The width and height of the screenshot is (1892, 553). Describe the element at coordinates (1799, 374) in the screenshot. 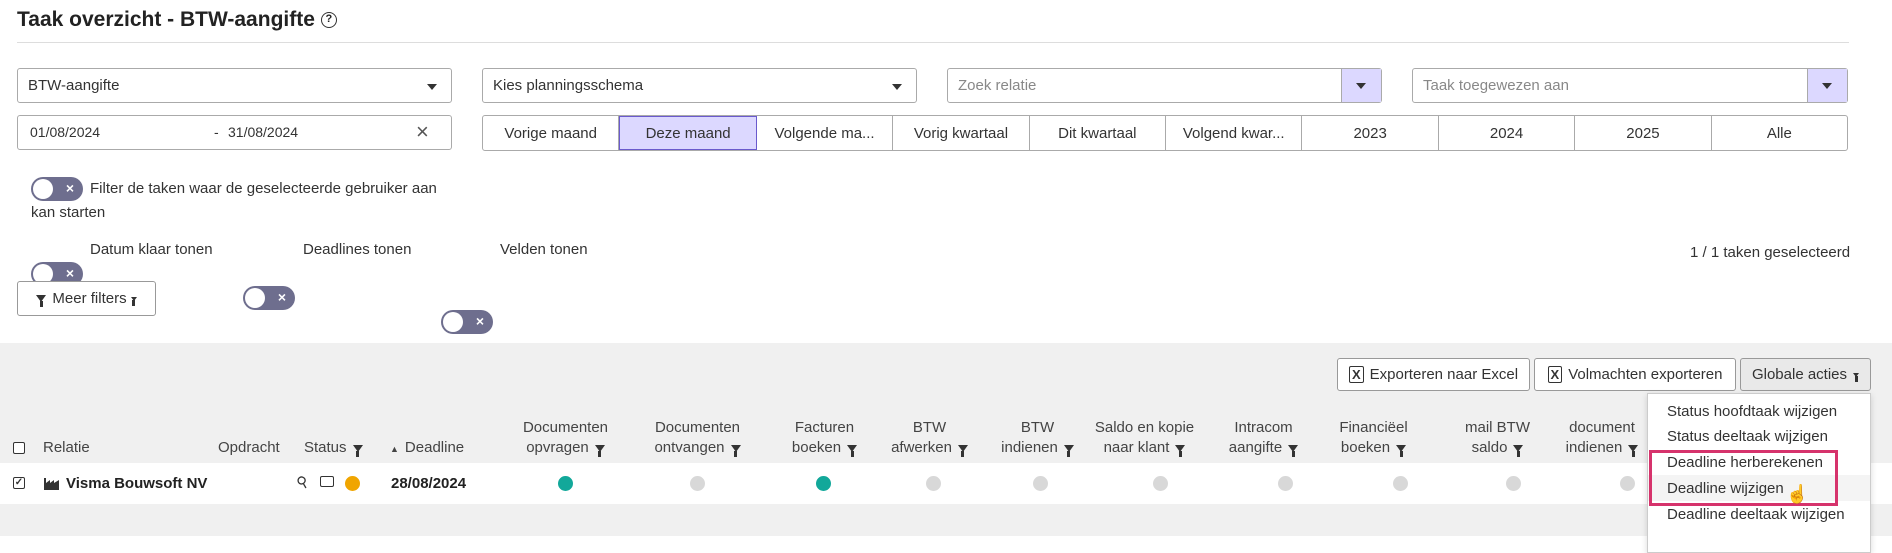

I see `global-actions-label: Globale acties` at that location.